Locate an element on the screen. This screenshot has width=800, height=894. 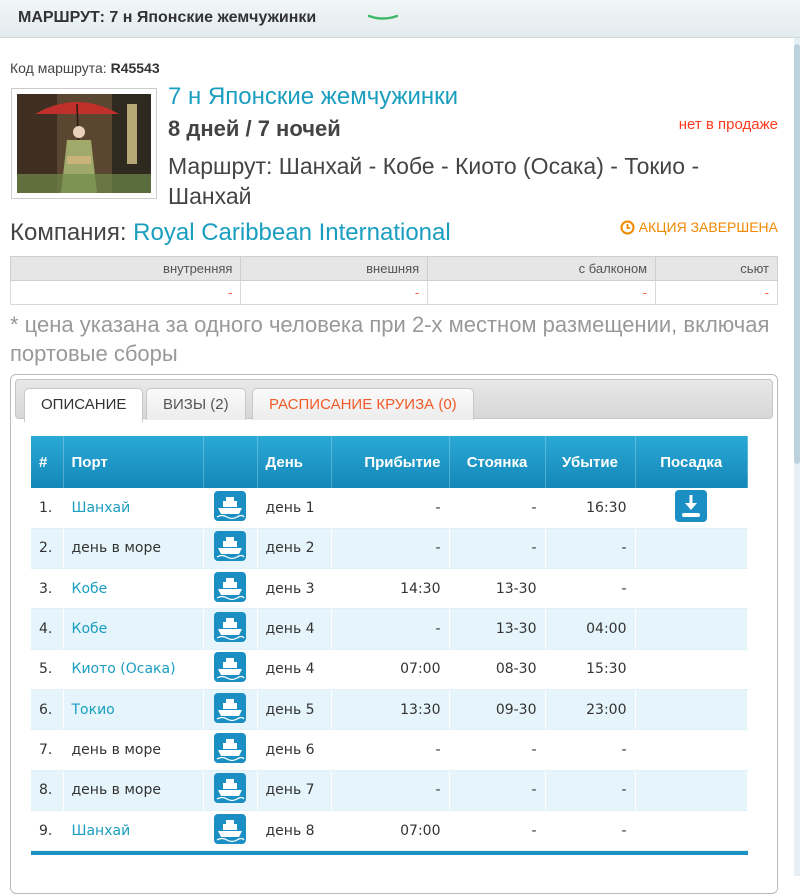
route-code-label: Код маршрута: is located at coordinates (58, 68).